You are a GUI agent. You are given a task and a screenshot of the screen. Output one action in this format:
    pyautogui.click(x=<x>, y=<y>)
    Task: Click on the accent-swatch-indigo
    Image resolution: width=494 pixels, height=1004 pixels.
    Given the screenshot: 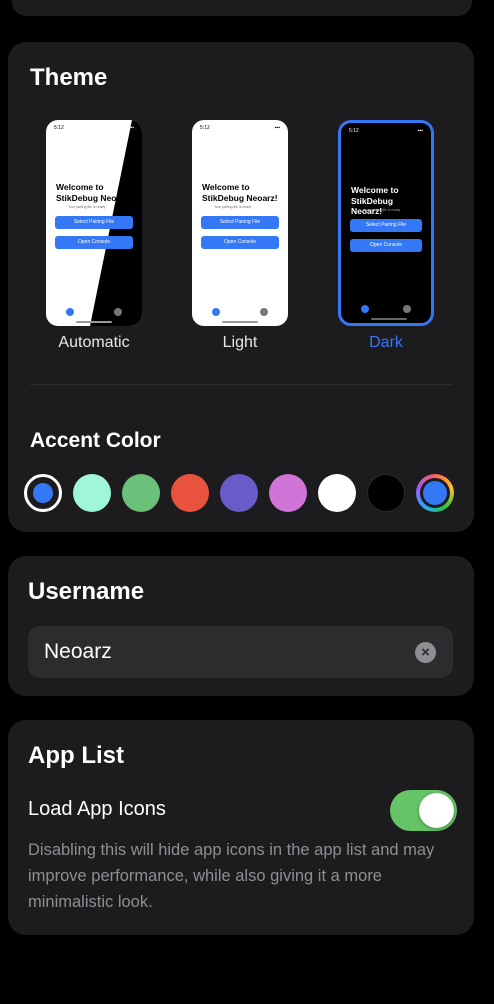 What is the action you would take?
    pyautogui.click(x=239, y=493)
    